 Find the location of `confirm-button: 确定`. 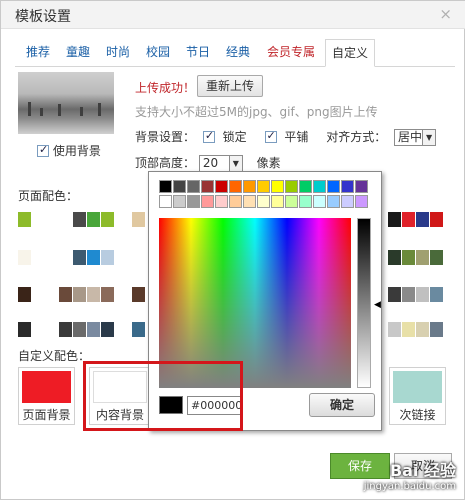

confirm-button: 确定 is located at coordinates (342, 405).